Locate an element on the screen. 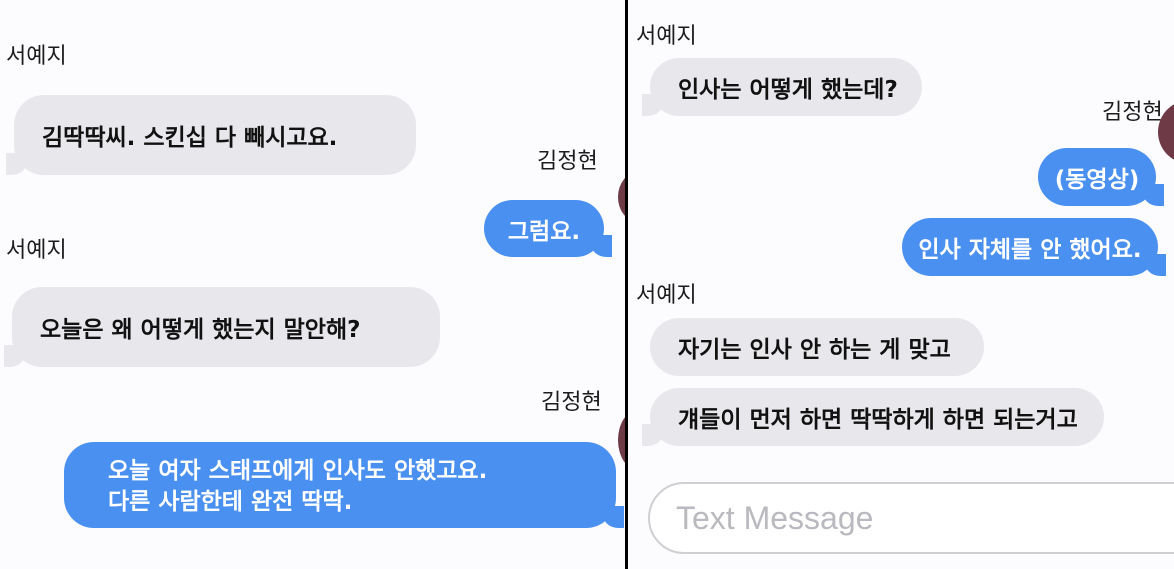  outgoing-message-bubble: 오늘 여자 스태프에게 인사도 안했고요. 다른 사람한테 완전 딱딱. is located at coordinates (344, 485).